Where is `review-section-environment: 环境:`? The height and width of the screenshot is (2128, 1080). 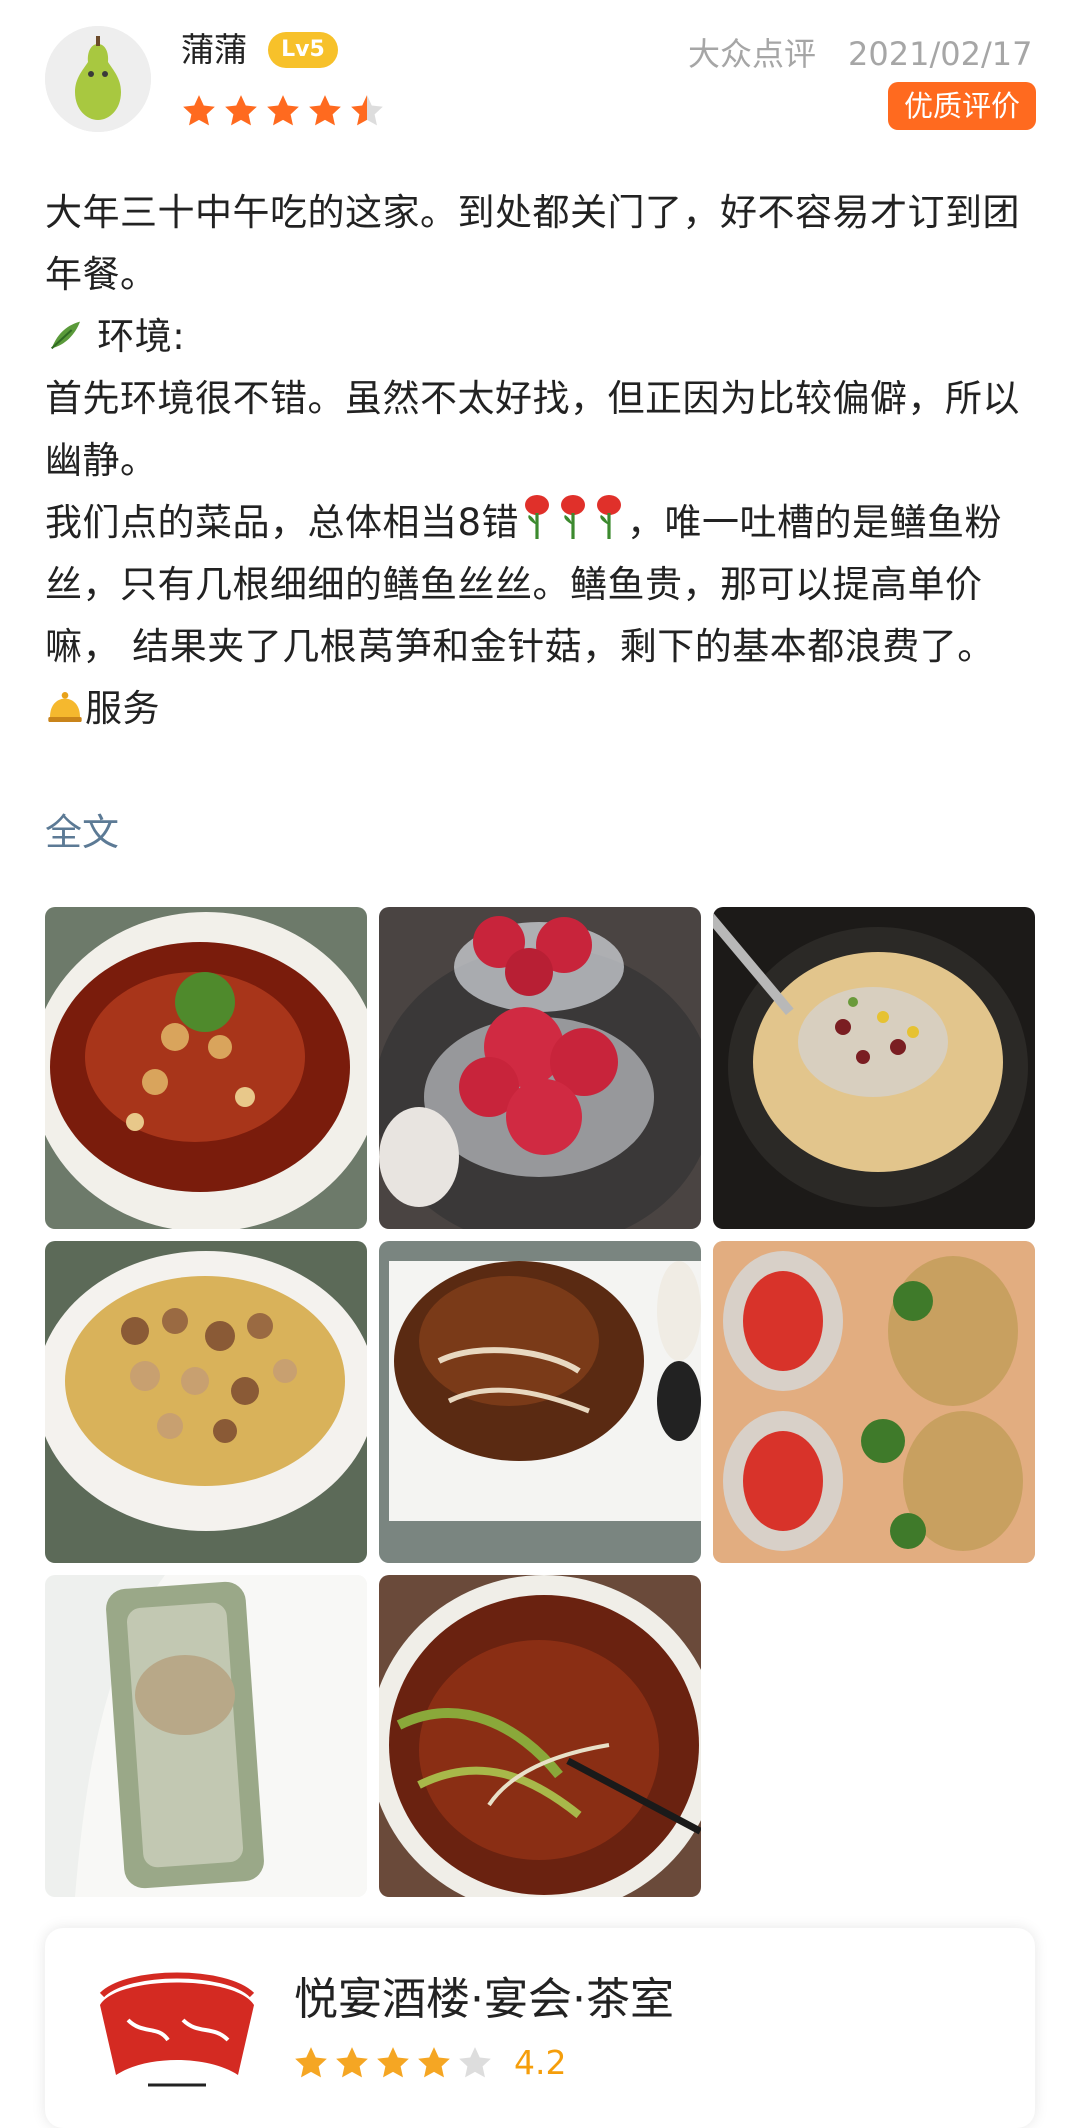 review-section-environment: 环境: is located at coordinates (141, 336).